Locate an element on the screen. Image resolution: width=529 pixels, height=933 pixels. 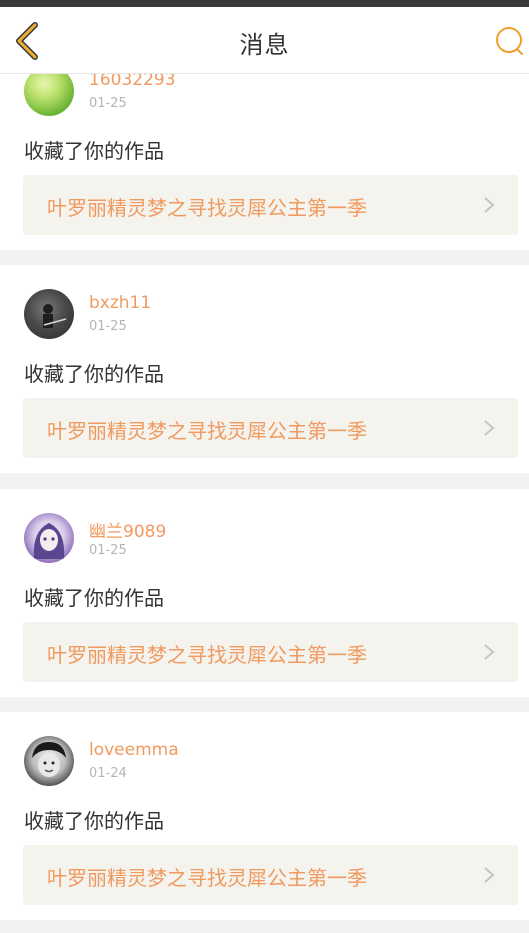
search-button is located at coordinates (509, 40).